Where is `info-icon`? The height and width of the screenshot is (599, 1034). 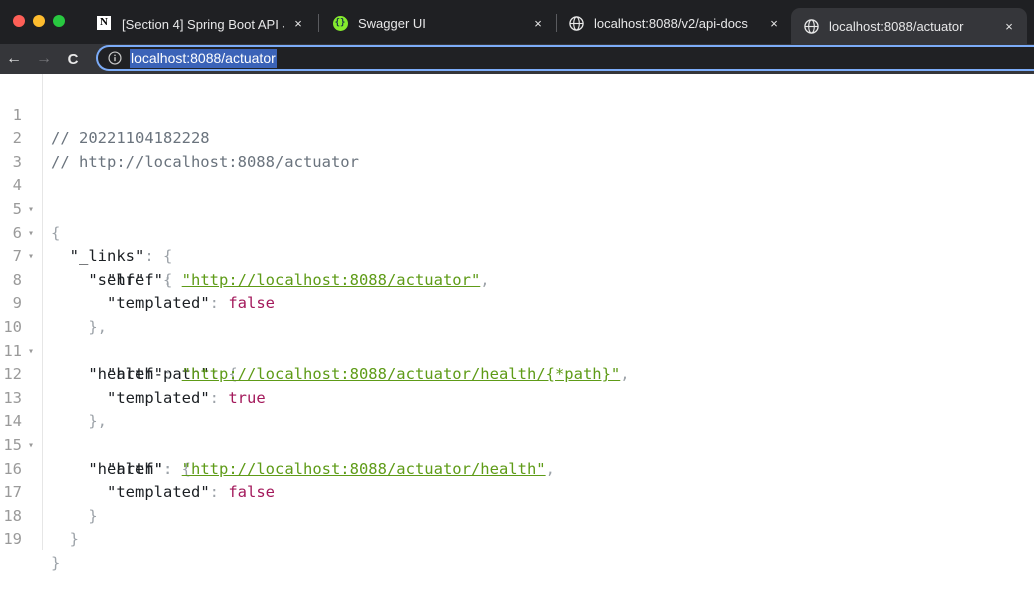 info-icon is located at coordinates (115, 58).